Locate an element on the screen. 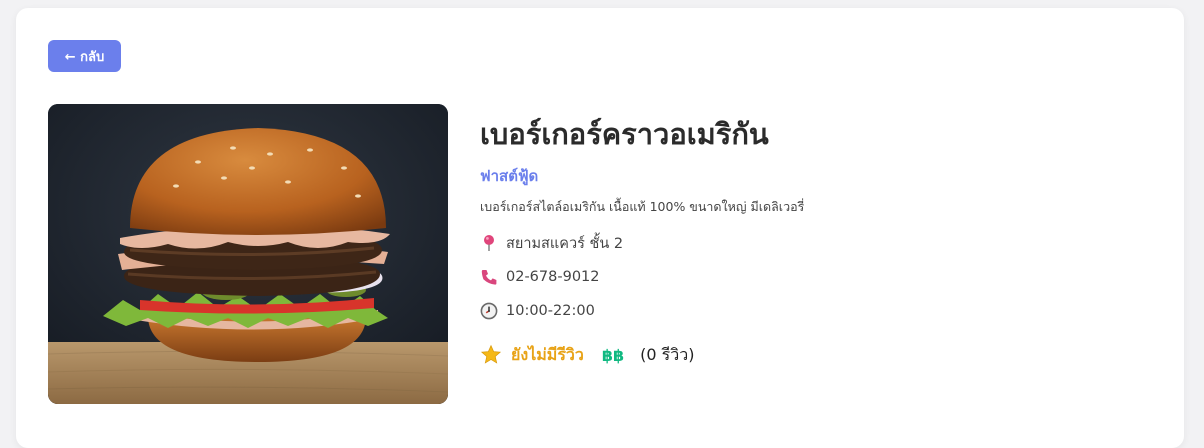 The width and height of the screenshot is (1204, 448). phone-text: 02-678-9012 is located at coordinates (553, 277).